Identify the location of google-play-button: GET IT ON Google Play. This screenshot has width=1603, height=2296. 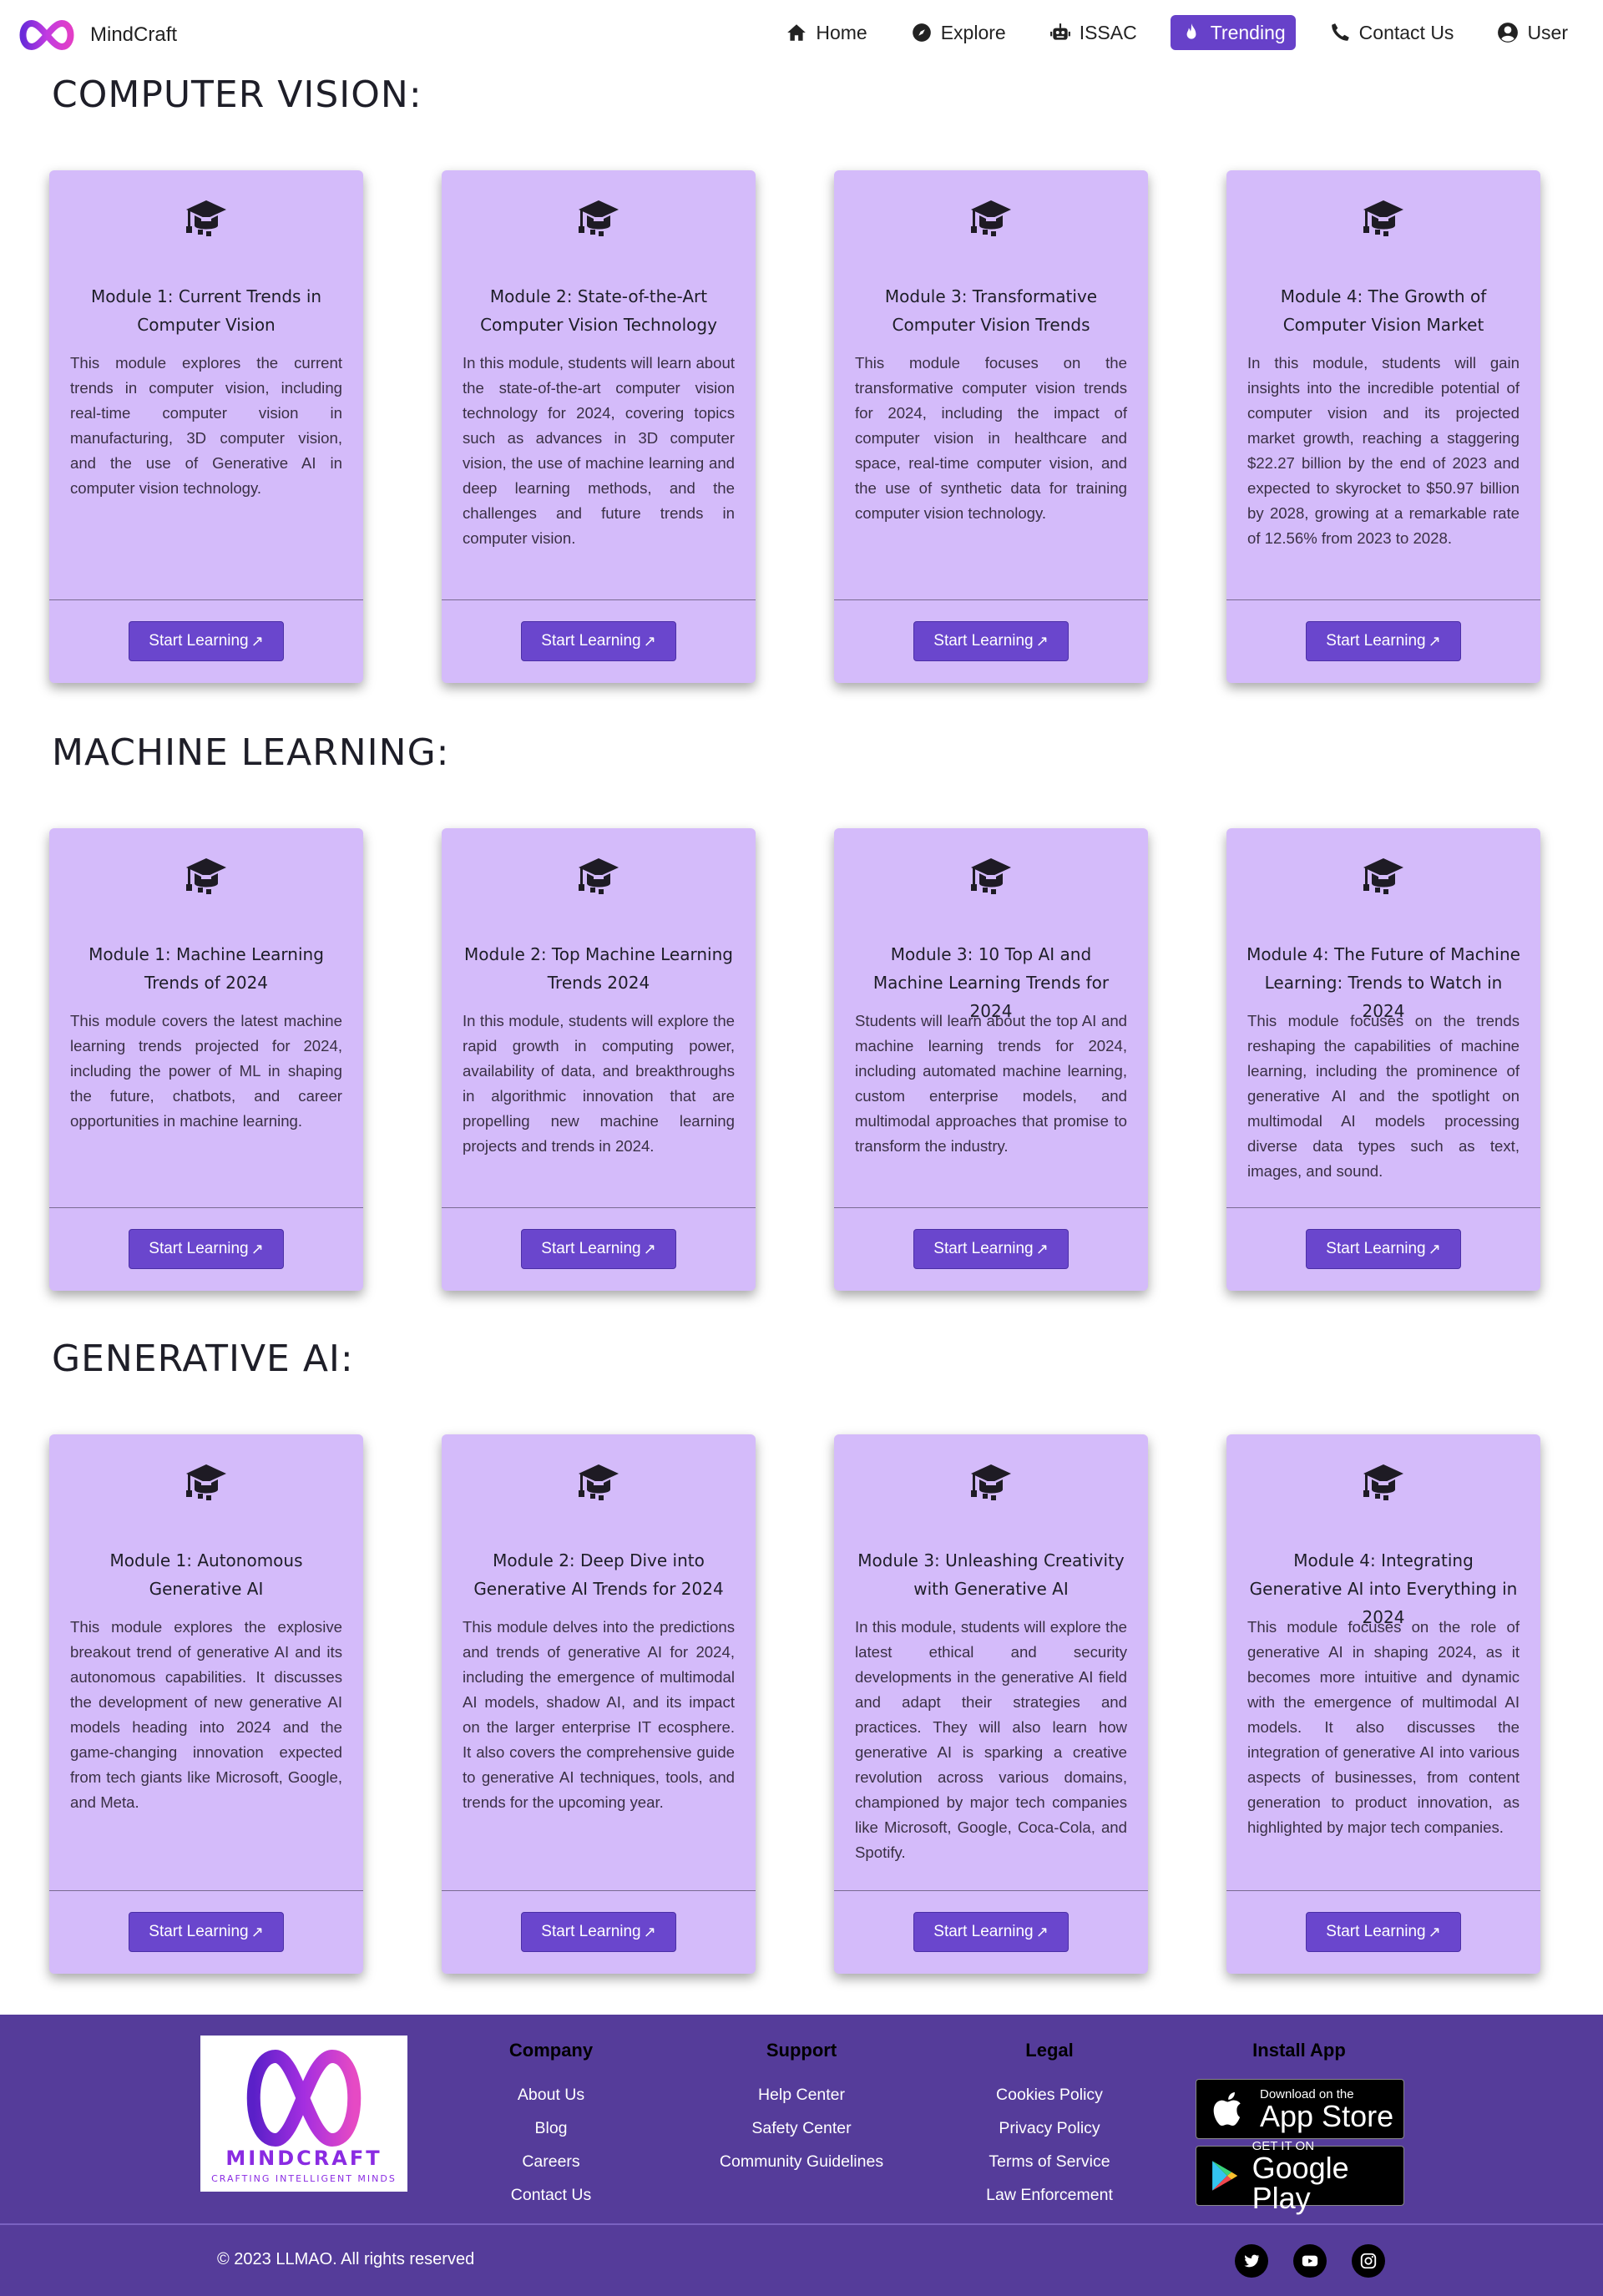
(1300, 2176).